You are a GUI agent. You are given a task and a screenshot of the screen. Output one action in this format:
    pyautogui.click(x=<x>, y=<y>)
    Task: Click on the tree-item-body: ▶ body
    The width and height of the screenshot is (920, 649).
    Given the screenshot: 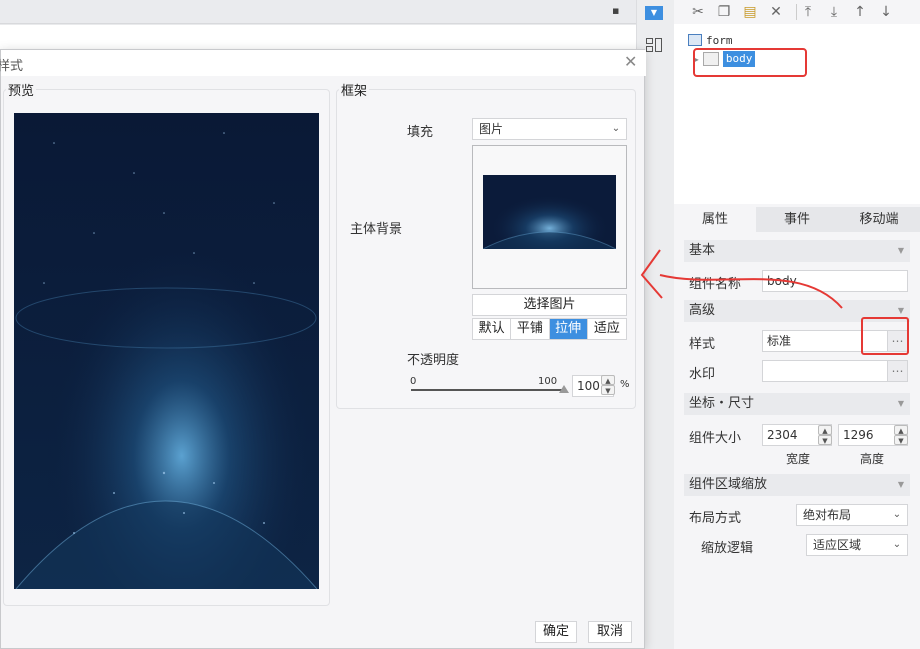 What is the action you would take?
    pyautogui.click(x=725, y=59)
    